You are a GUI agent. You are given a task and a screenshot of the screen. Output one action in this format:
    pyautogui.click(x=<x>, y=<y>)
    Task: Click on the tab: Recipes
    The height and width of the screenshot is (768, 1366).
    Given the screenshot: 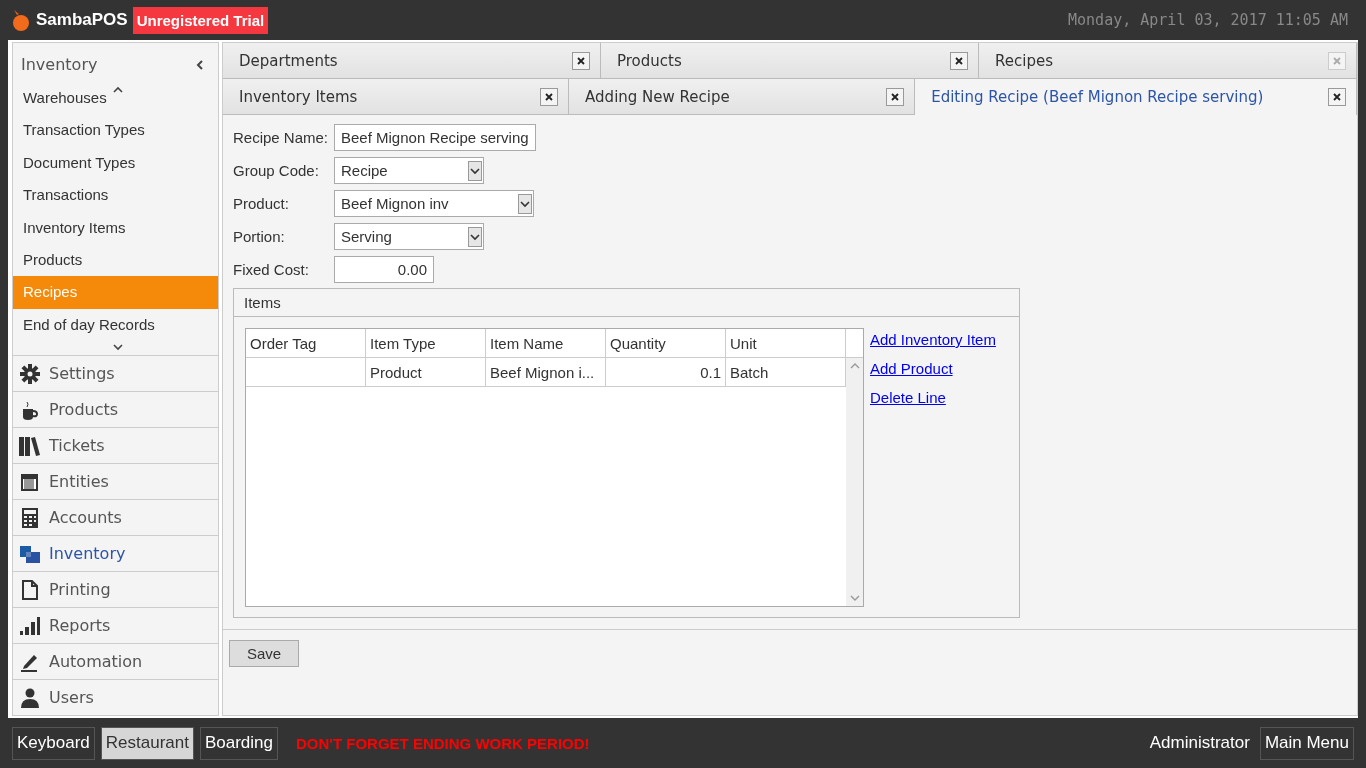 What is the action you would take?
    pyautogui.click(x=1168, y=61)
    